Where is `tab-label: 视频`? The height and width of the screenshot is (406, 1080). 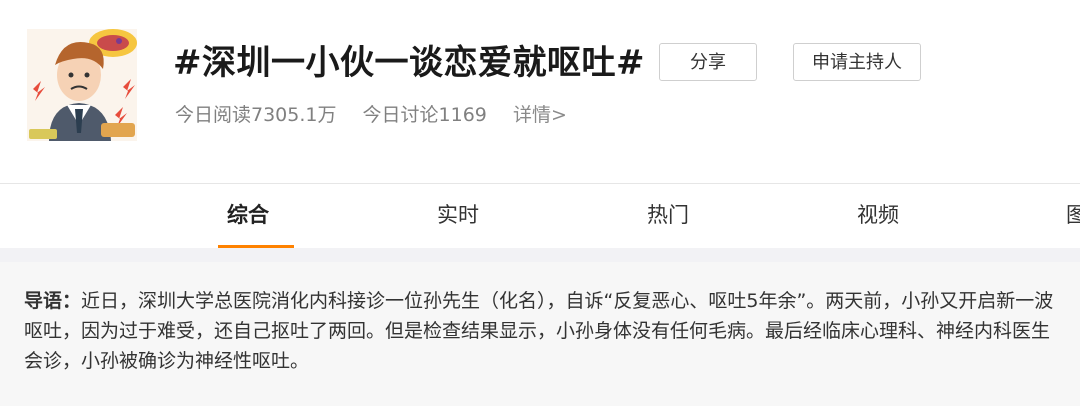 tab-label: 视频 is located at coordinates (878, 215).